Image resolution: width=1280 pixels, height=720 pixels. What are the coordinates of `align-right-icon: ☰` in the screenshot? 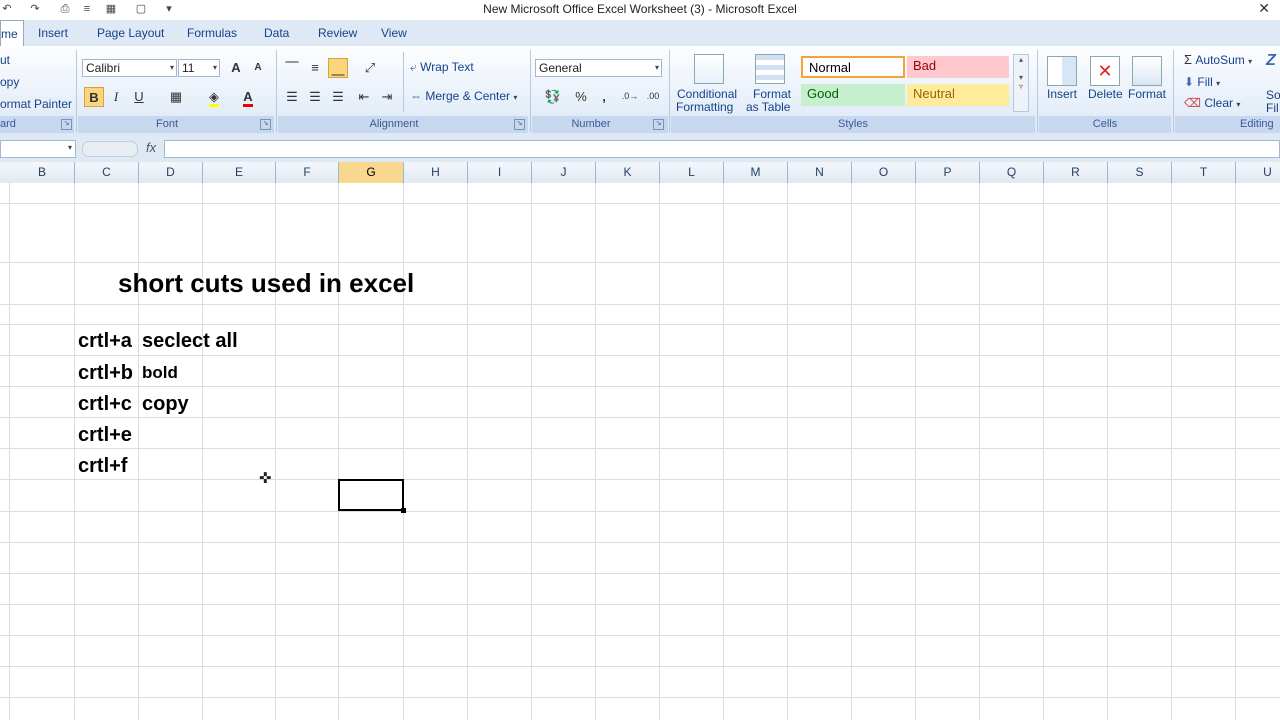 It's located at (338, 97).